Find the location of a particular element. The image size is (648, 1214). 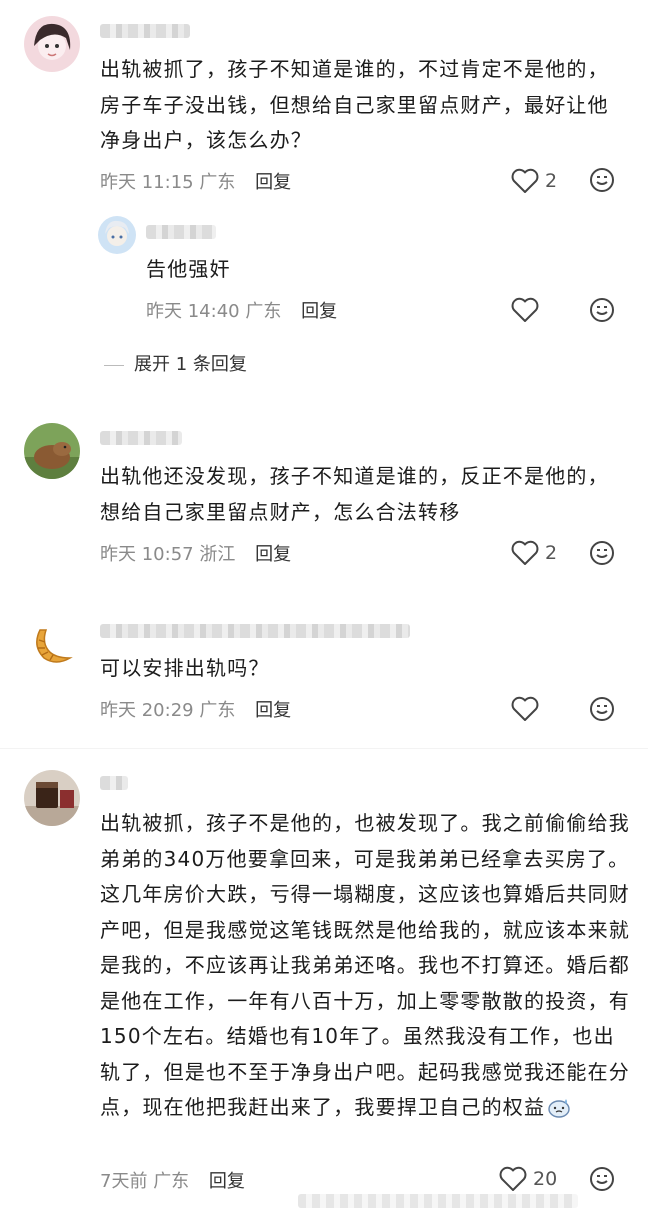

capybara-avatar-icon is located at coordinates (52, 451).